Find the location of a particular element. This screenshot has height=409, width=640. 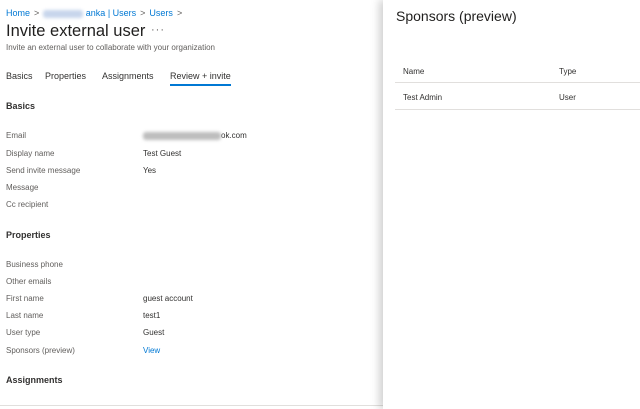

more-options-icon: ··· is located at coordinates (158, 30).